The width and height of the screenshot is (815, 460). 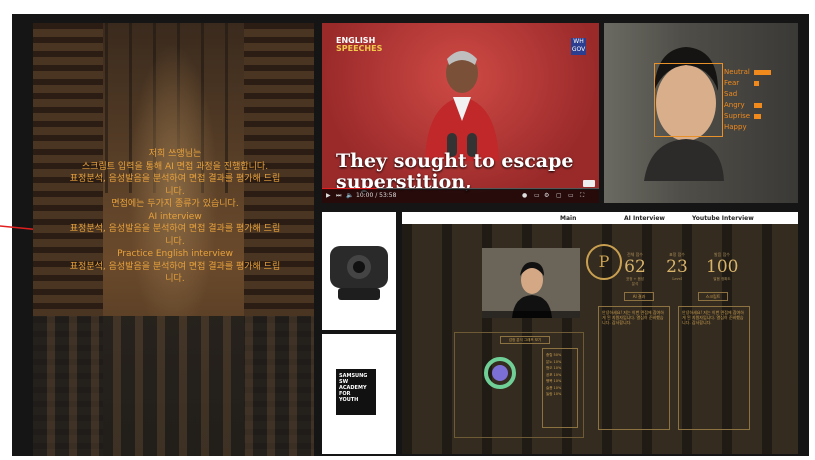 I want to click on emotion-percent-item: 놀람 10%, so click(x=554, y=394).